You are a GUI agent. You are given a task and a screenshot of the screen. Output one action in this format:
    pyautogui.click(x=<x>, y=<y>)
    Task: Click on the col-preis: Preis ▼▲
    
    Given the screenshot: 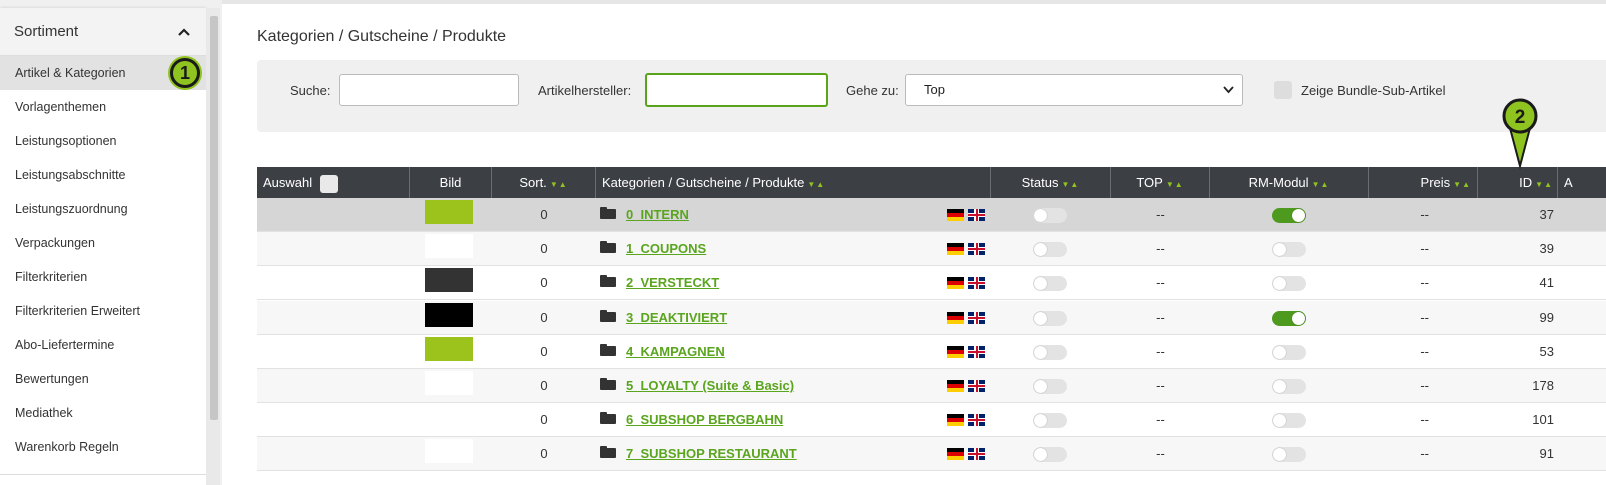 What is the action you would take?
    pyautogui.click(x=1423, y=182)
    